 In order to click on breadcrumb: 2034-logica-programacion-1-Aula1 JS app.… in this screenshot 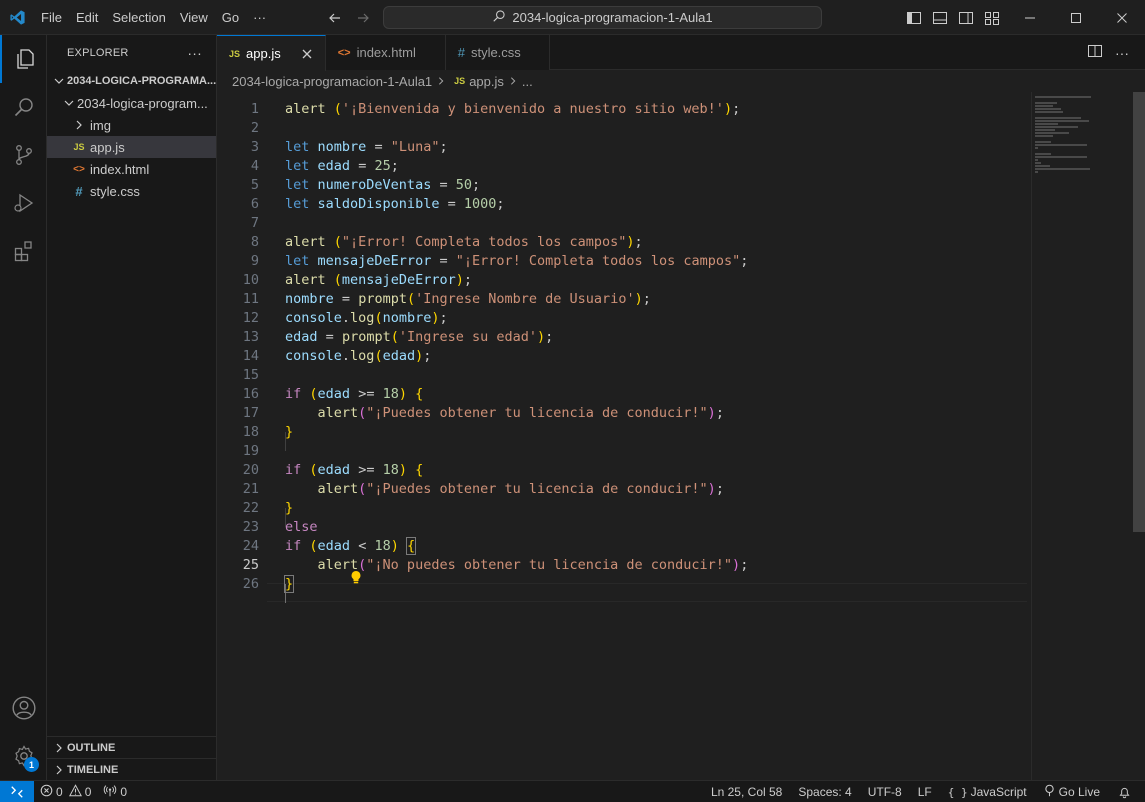, I will do `click(681, 81)`.